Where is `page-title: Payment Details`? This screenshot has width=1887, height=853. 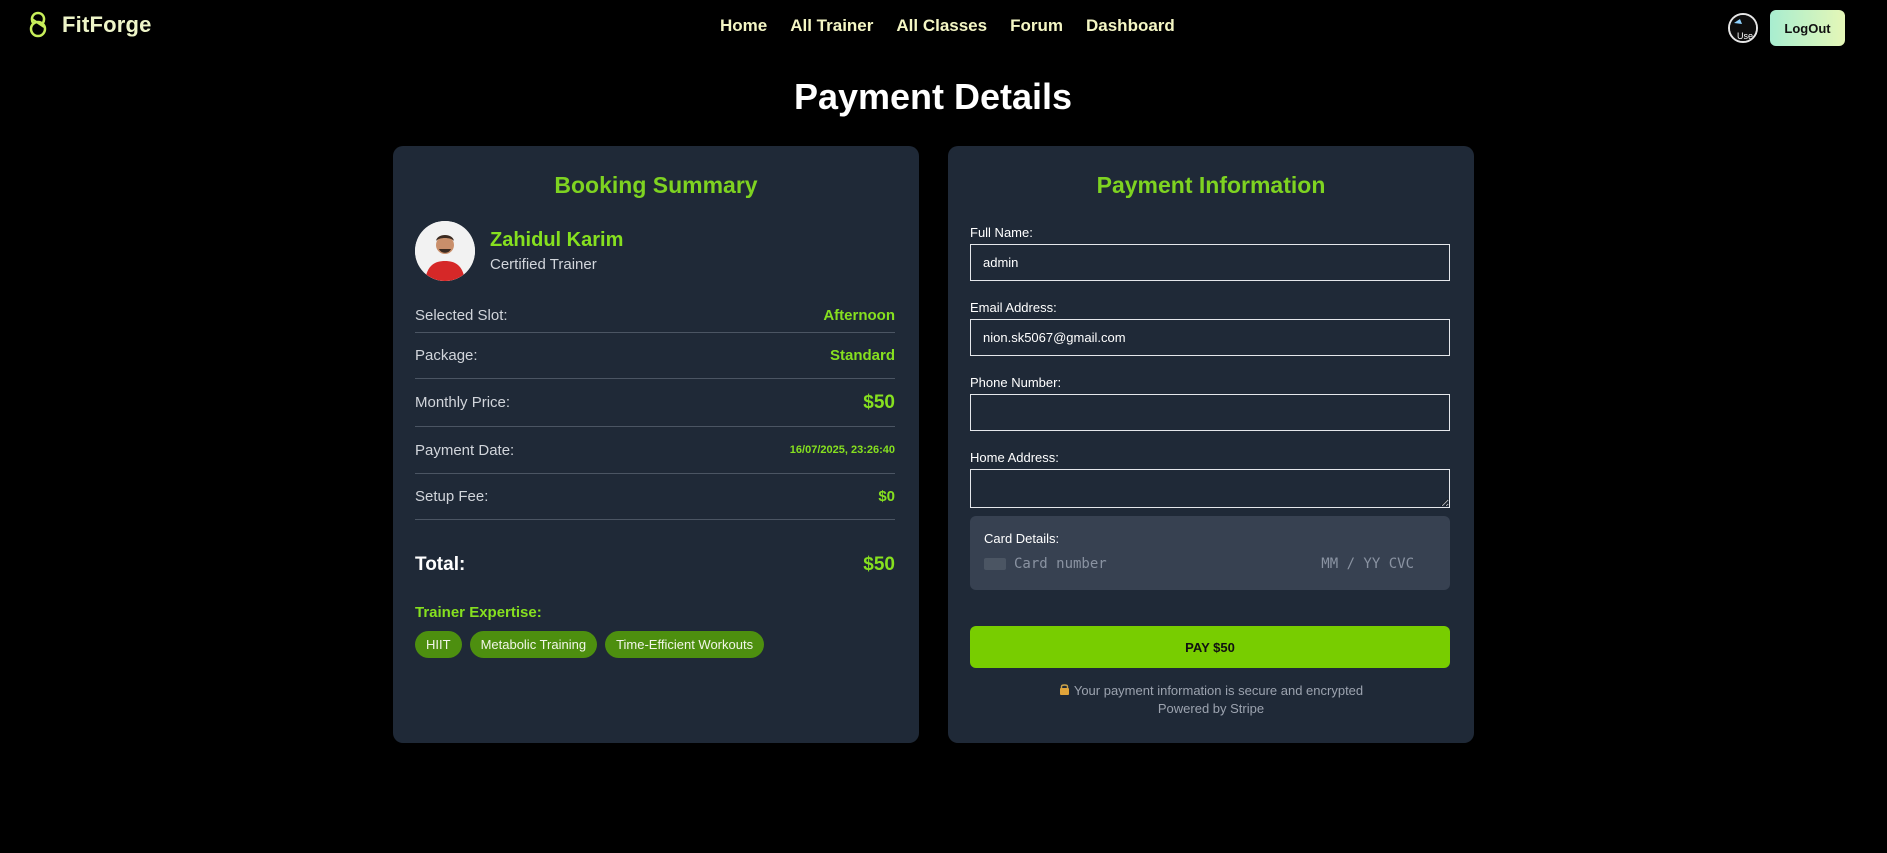
page-title: Payment Details is located at coordinates (933, 96).